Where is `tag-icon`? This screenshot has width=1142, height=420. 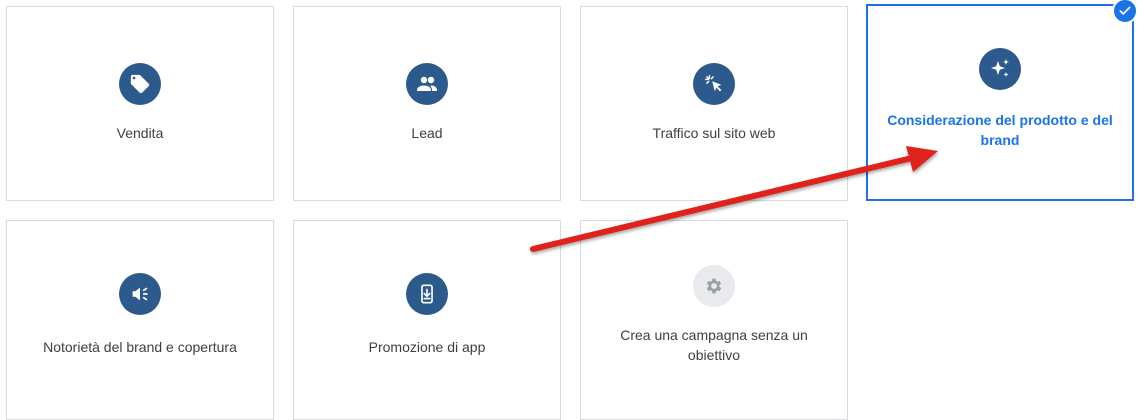 tag-icon is located at coordinates (140, 84).